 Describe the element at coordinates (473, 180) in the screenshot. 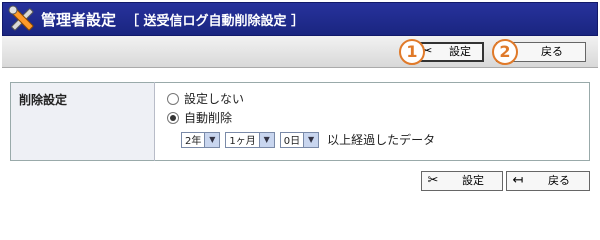

I see `footer-set-button-label: 設定` at that location.